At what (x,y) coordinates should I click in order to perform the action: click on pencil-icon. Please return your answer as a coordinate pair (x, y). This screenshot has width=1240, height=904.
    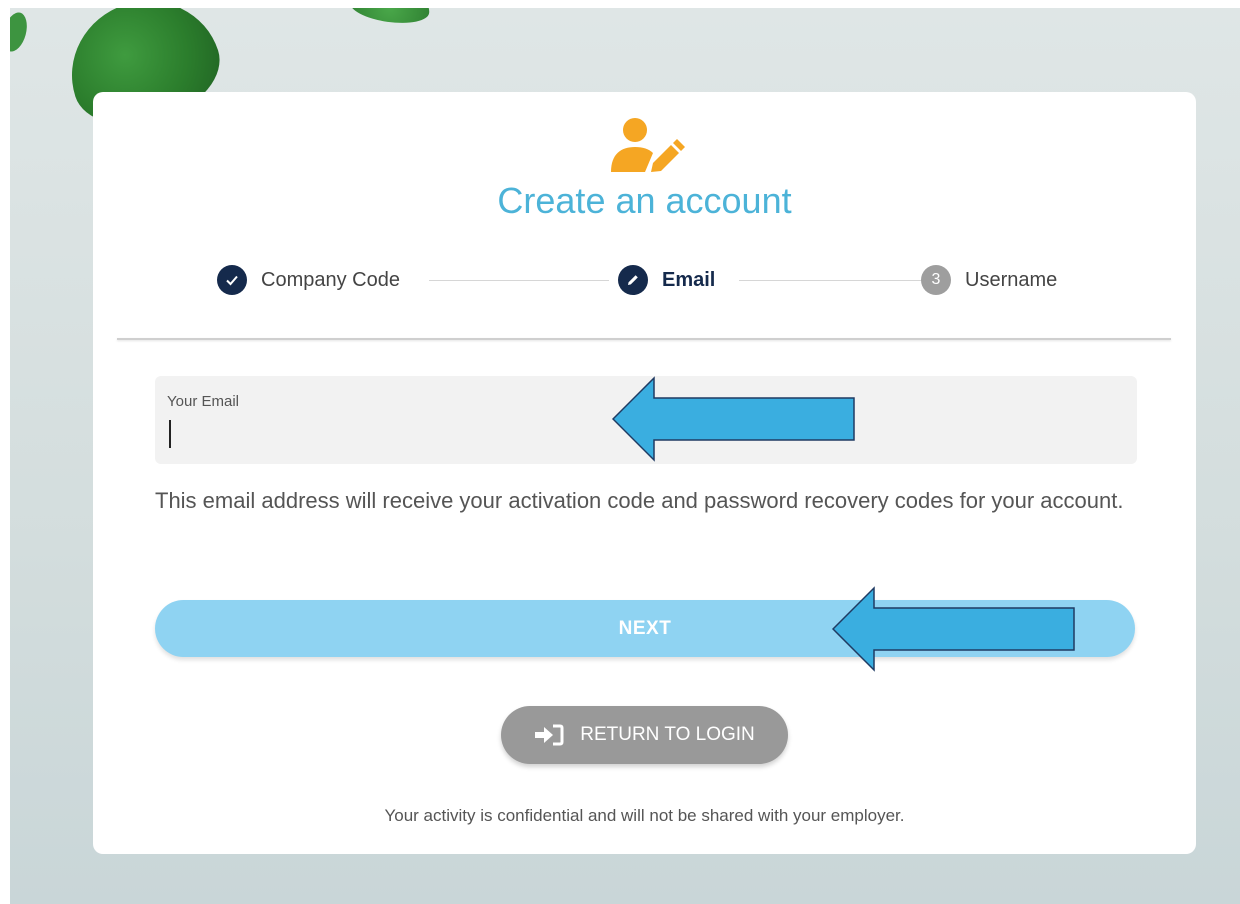
    Looking at the image, I should click on (633, 280).